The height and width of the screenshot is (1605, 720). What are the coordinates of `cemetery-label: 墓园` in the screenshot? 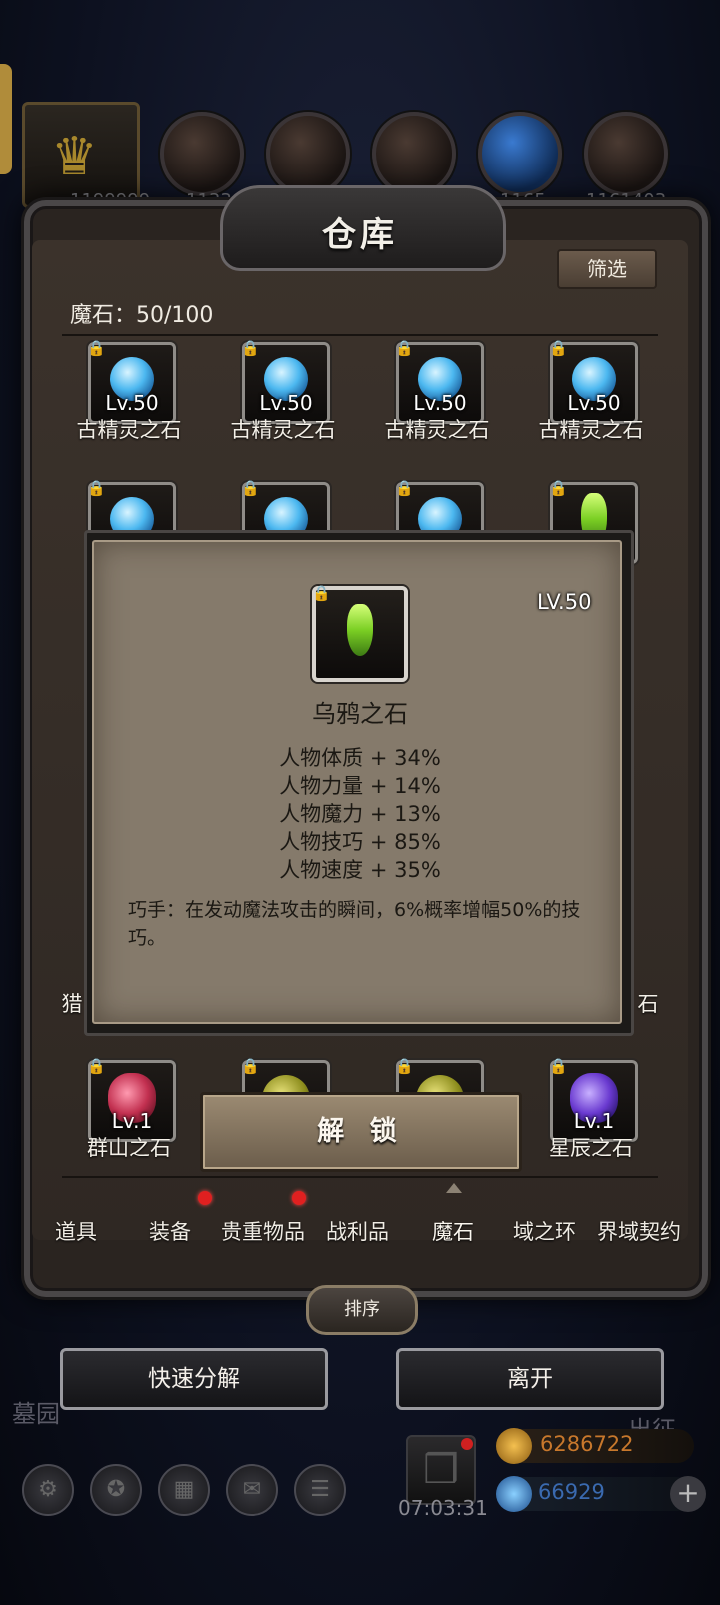 It's located at (36, 1411).